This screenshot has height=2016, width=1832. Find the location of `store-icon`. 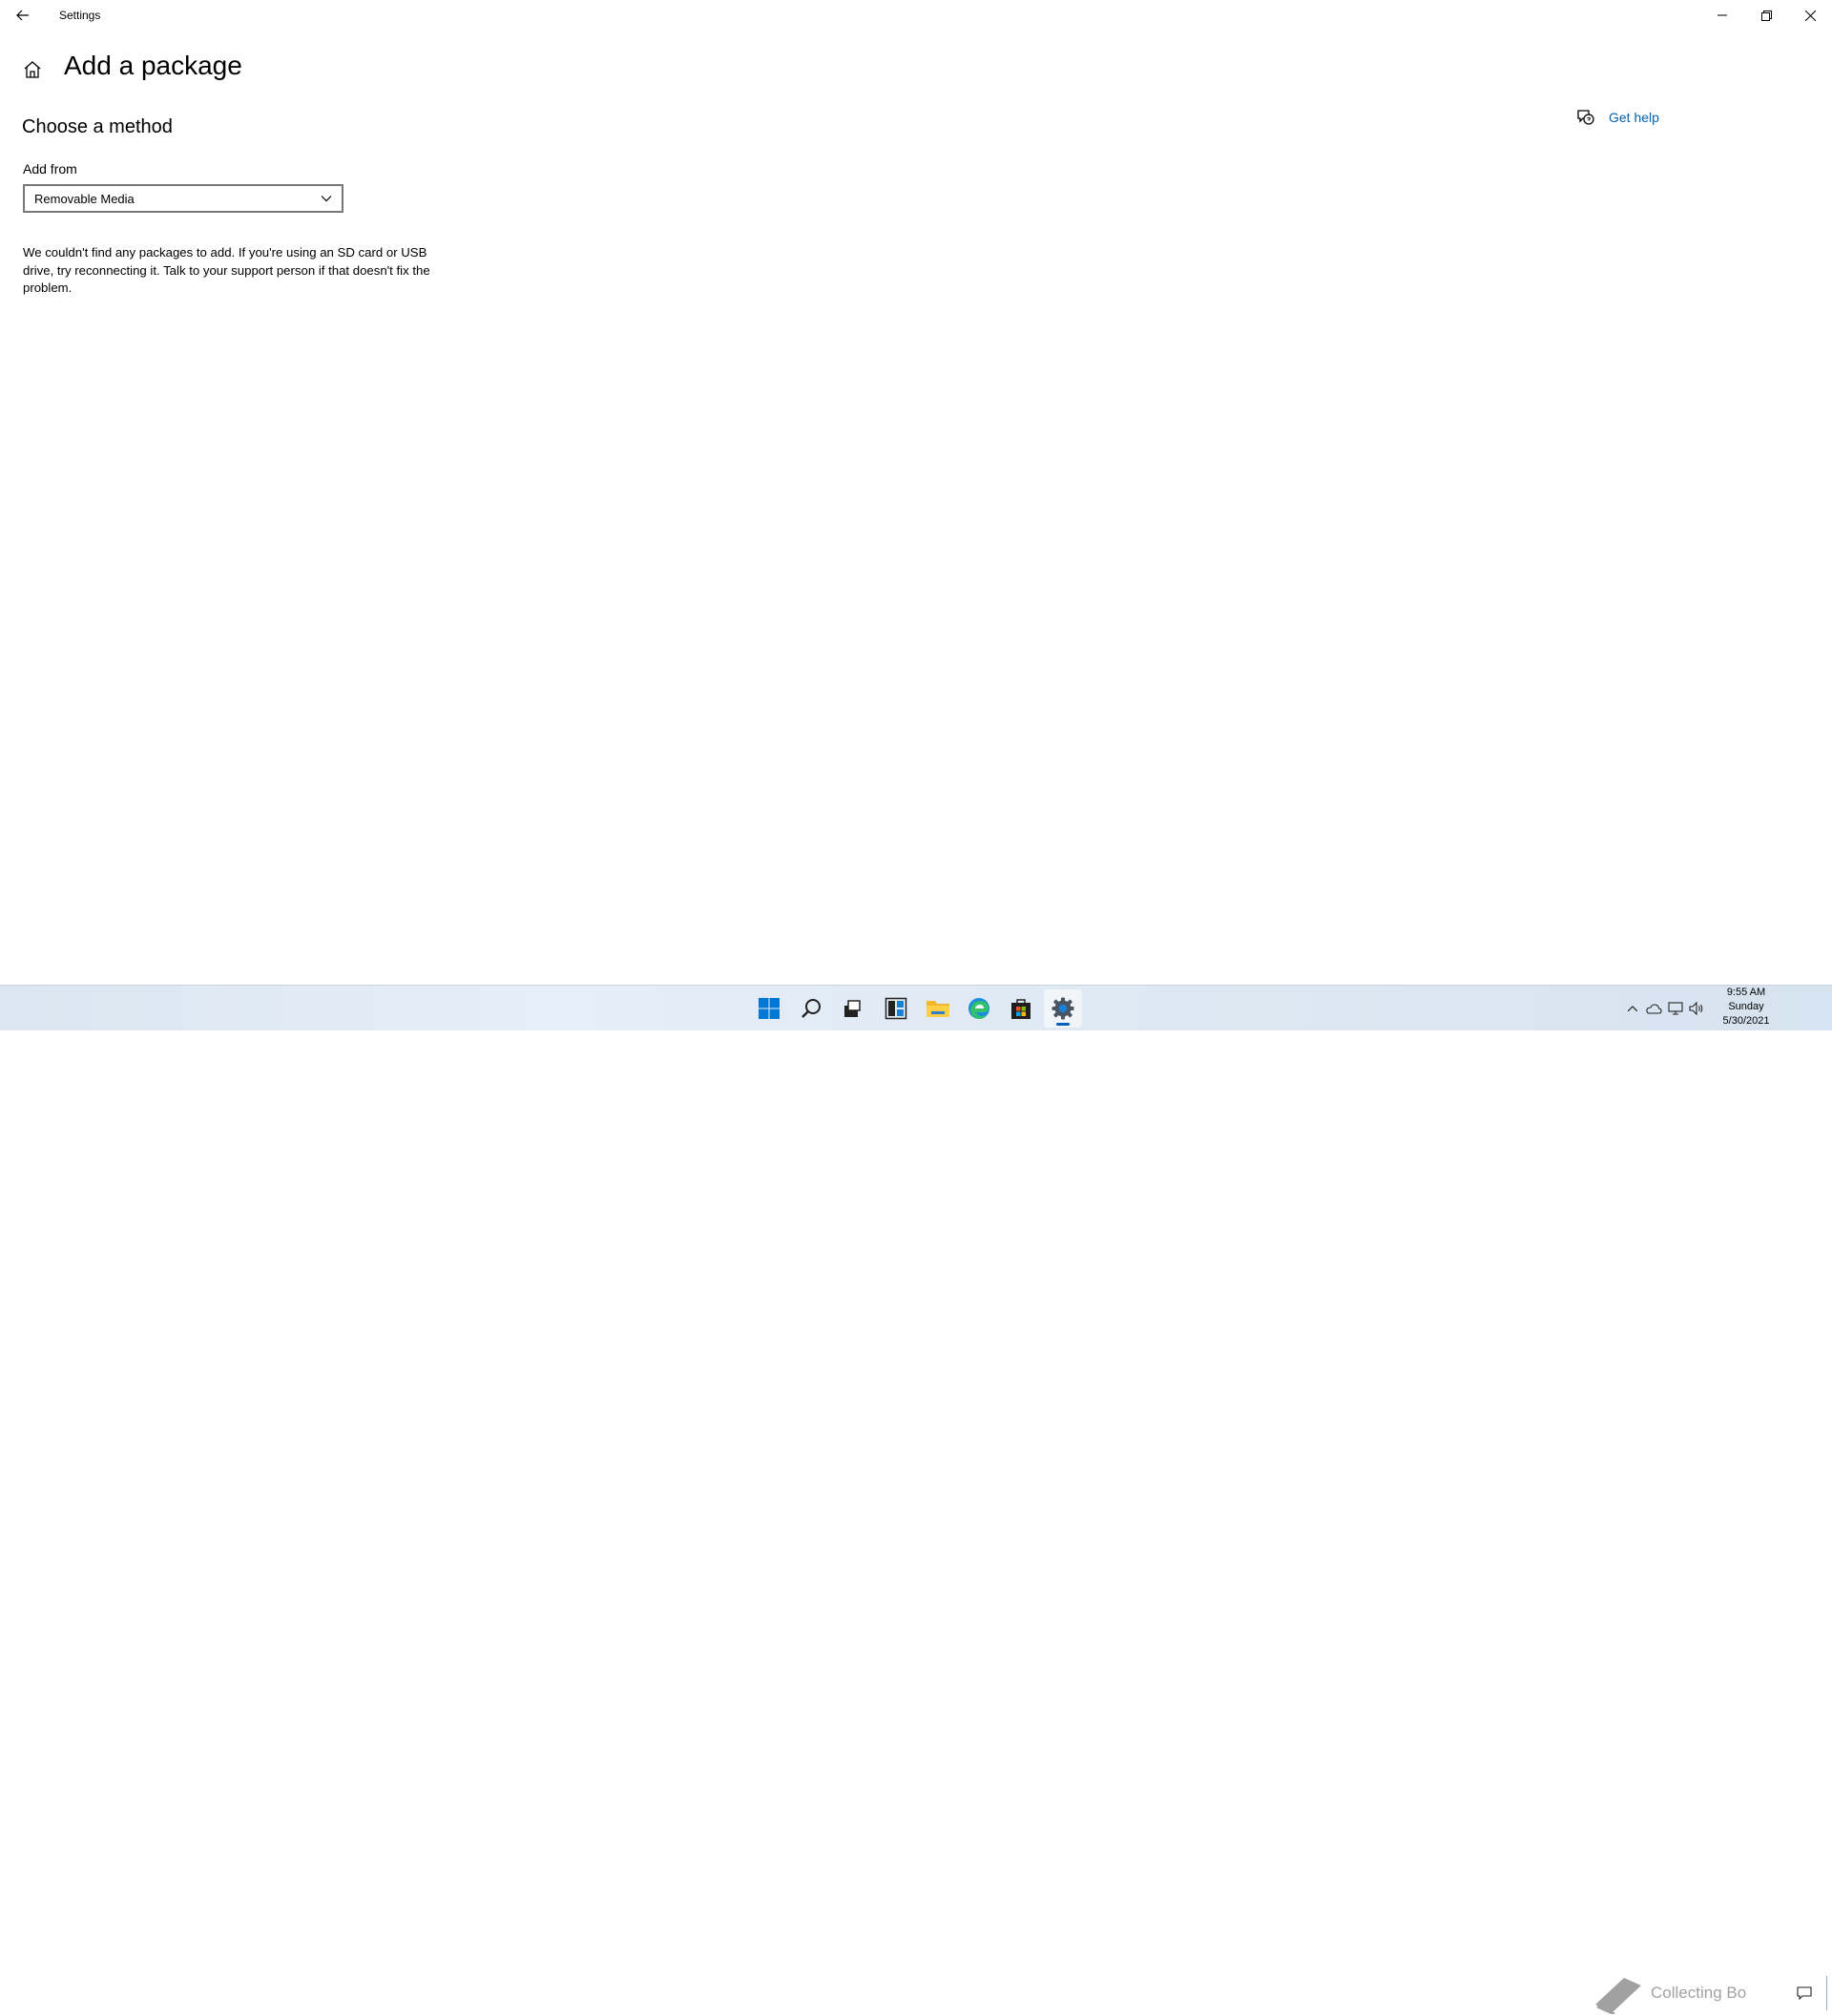

store-icon is located at coordinates (1021, 1009).